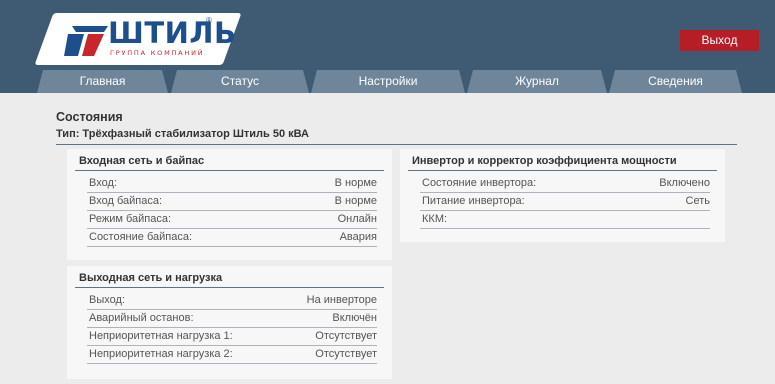 The height and width of the screenshot is (384, 775). Describe the element at coordinates (141, 318) in the screenshot. I see `status-label: Аварийный останов:` at that location.